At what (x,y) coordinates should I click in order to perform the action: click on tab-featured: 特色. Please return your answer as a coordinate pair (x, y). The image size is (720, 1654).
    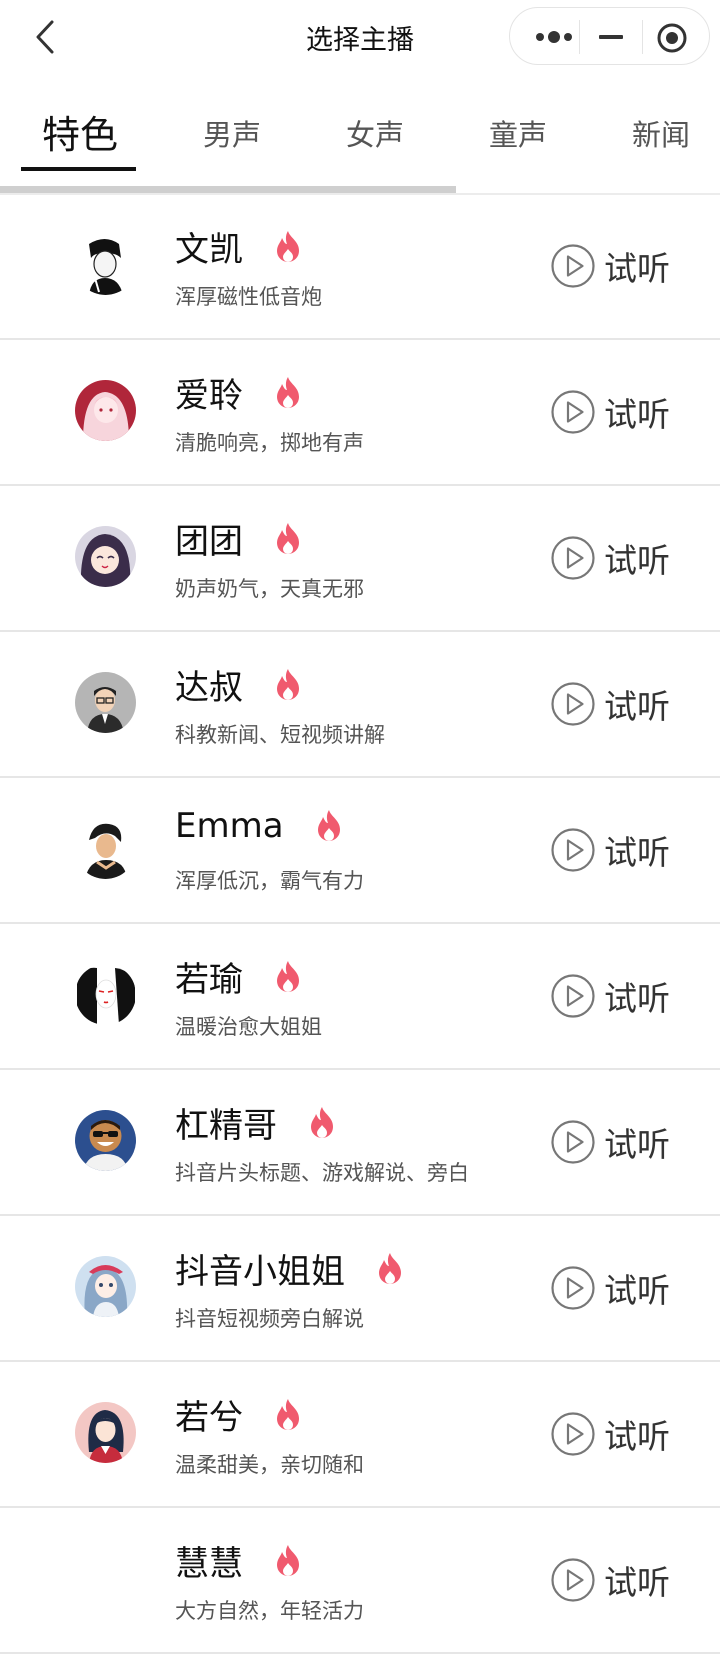
    Looking at the image, I should click on (80, 131).